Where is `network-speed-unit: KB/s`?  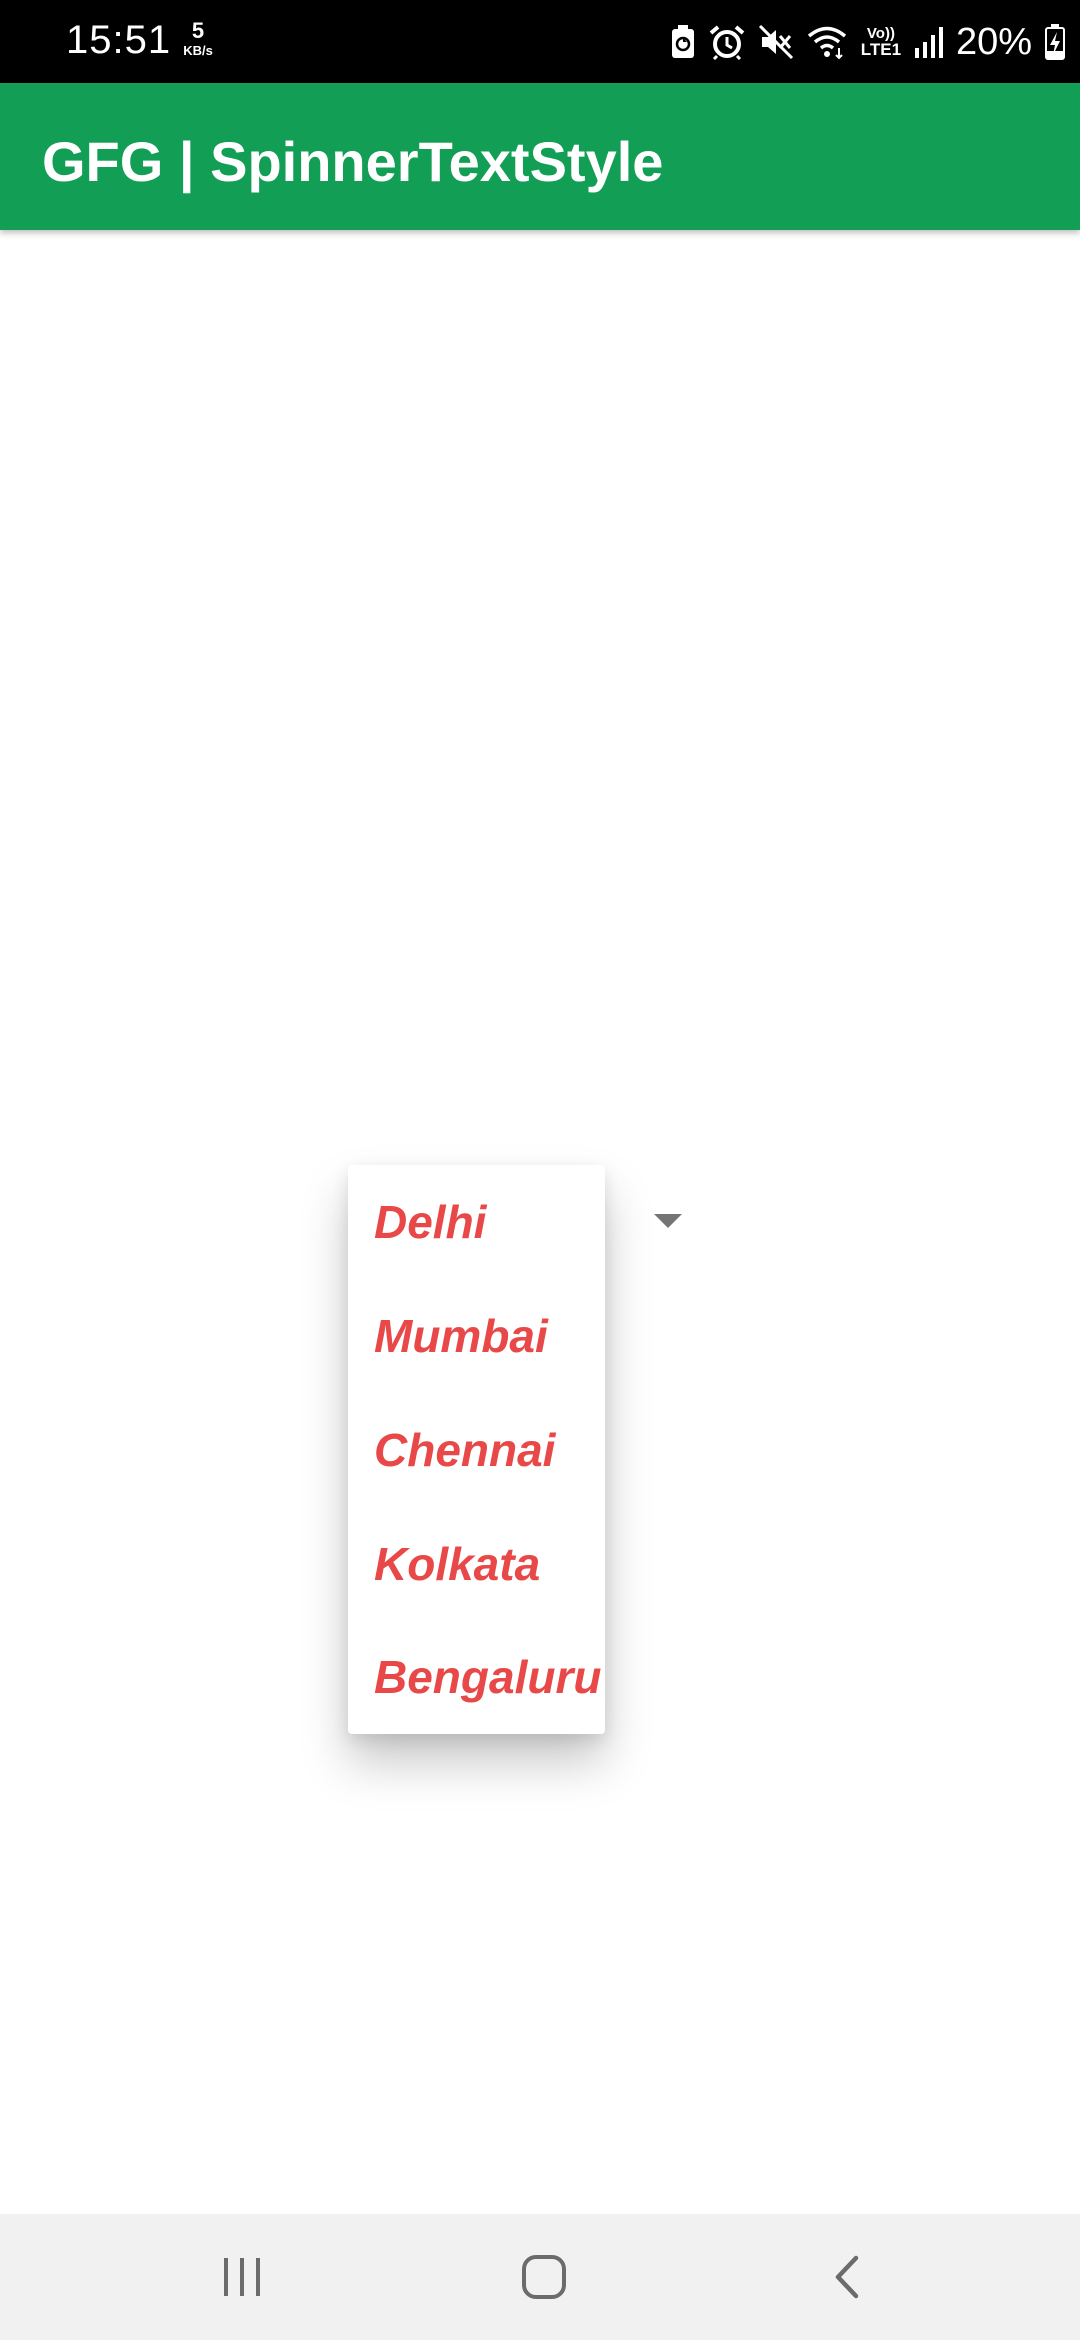
network-speed-unit: KB/s is located at coordinates (198, 50).